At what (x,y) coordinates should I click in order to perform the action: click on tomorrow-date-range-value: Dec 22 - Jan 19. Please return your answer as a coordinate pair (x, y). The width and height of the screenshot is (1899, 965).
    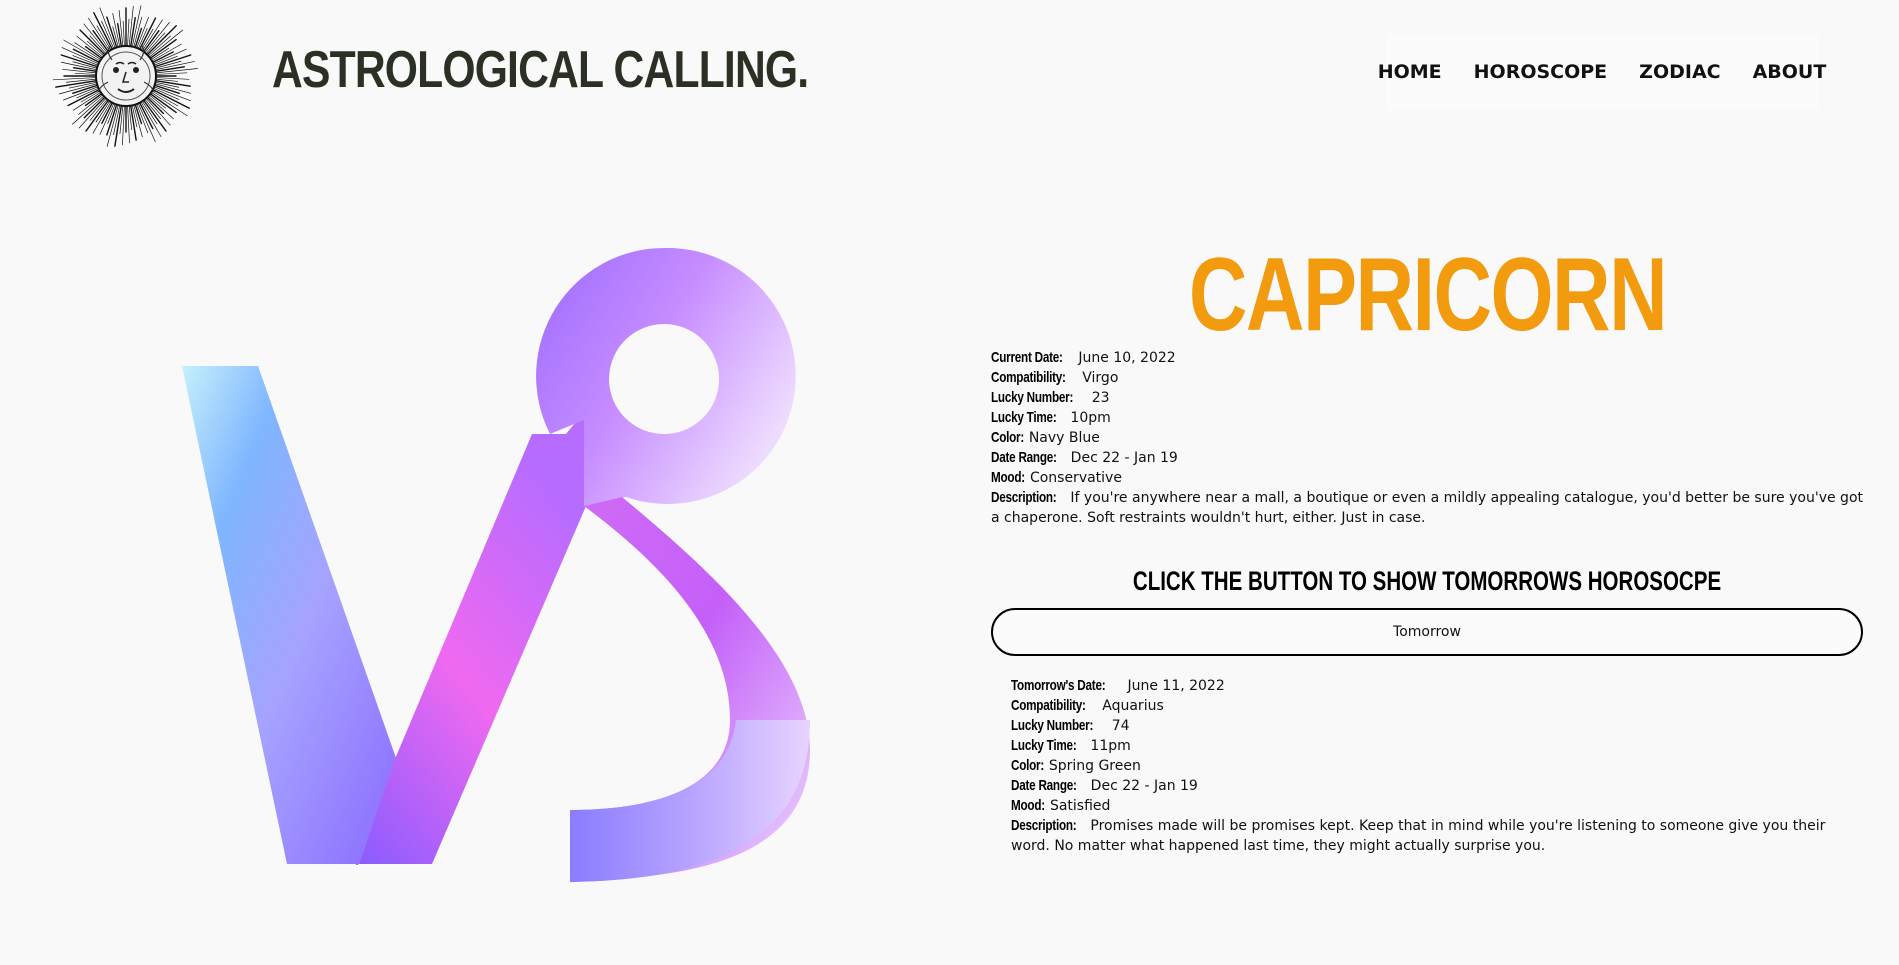
    Looking at the image, I should click on (1144, 786).